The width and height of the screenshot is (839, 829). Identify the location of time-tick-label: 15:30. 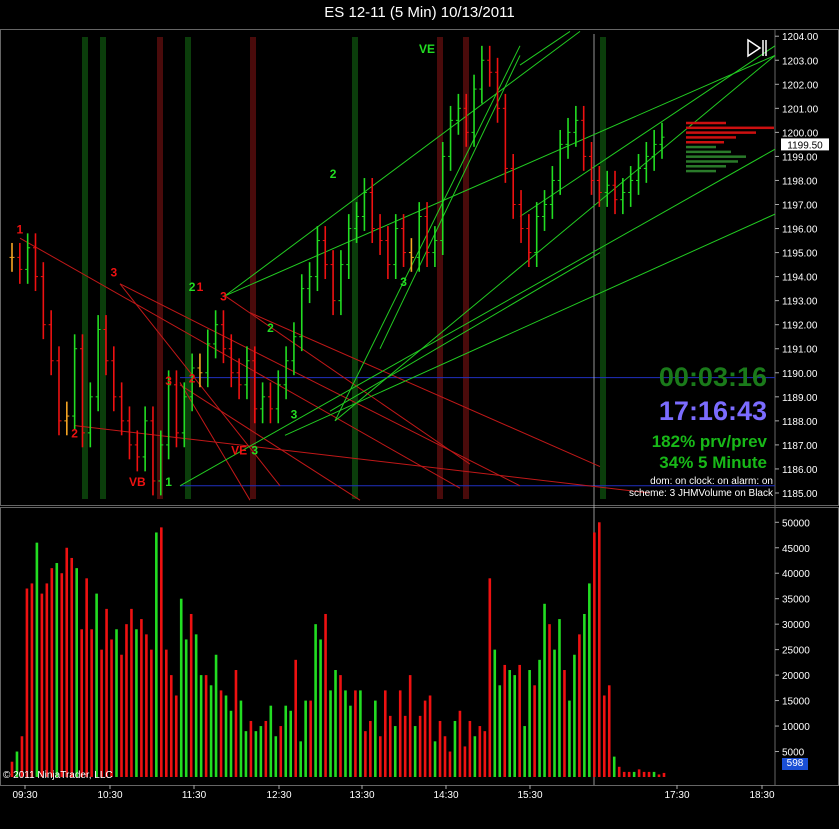
(529, 795).